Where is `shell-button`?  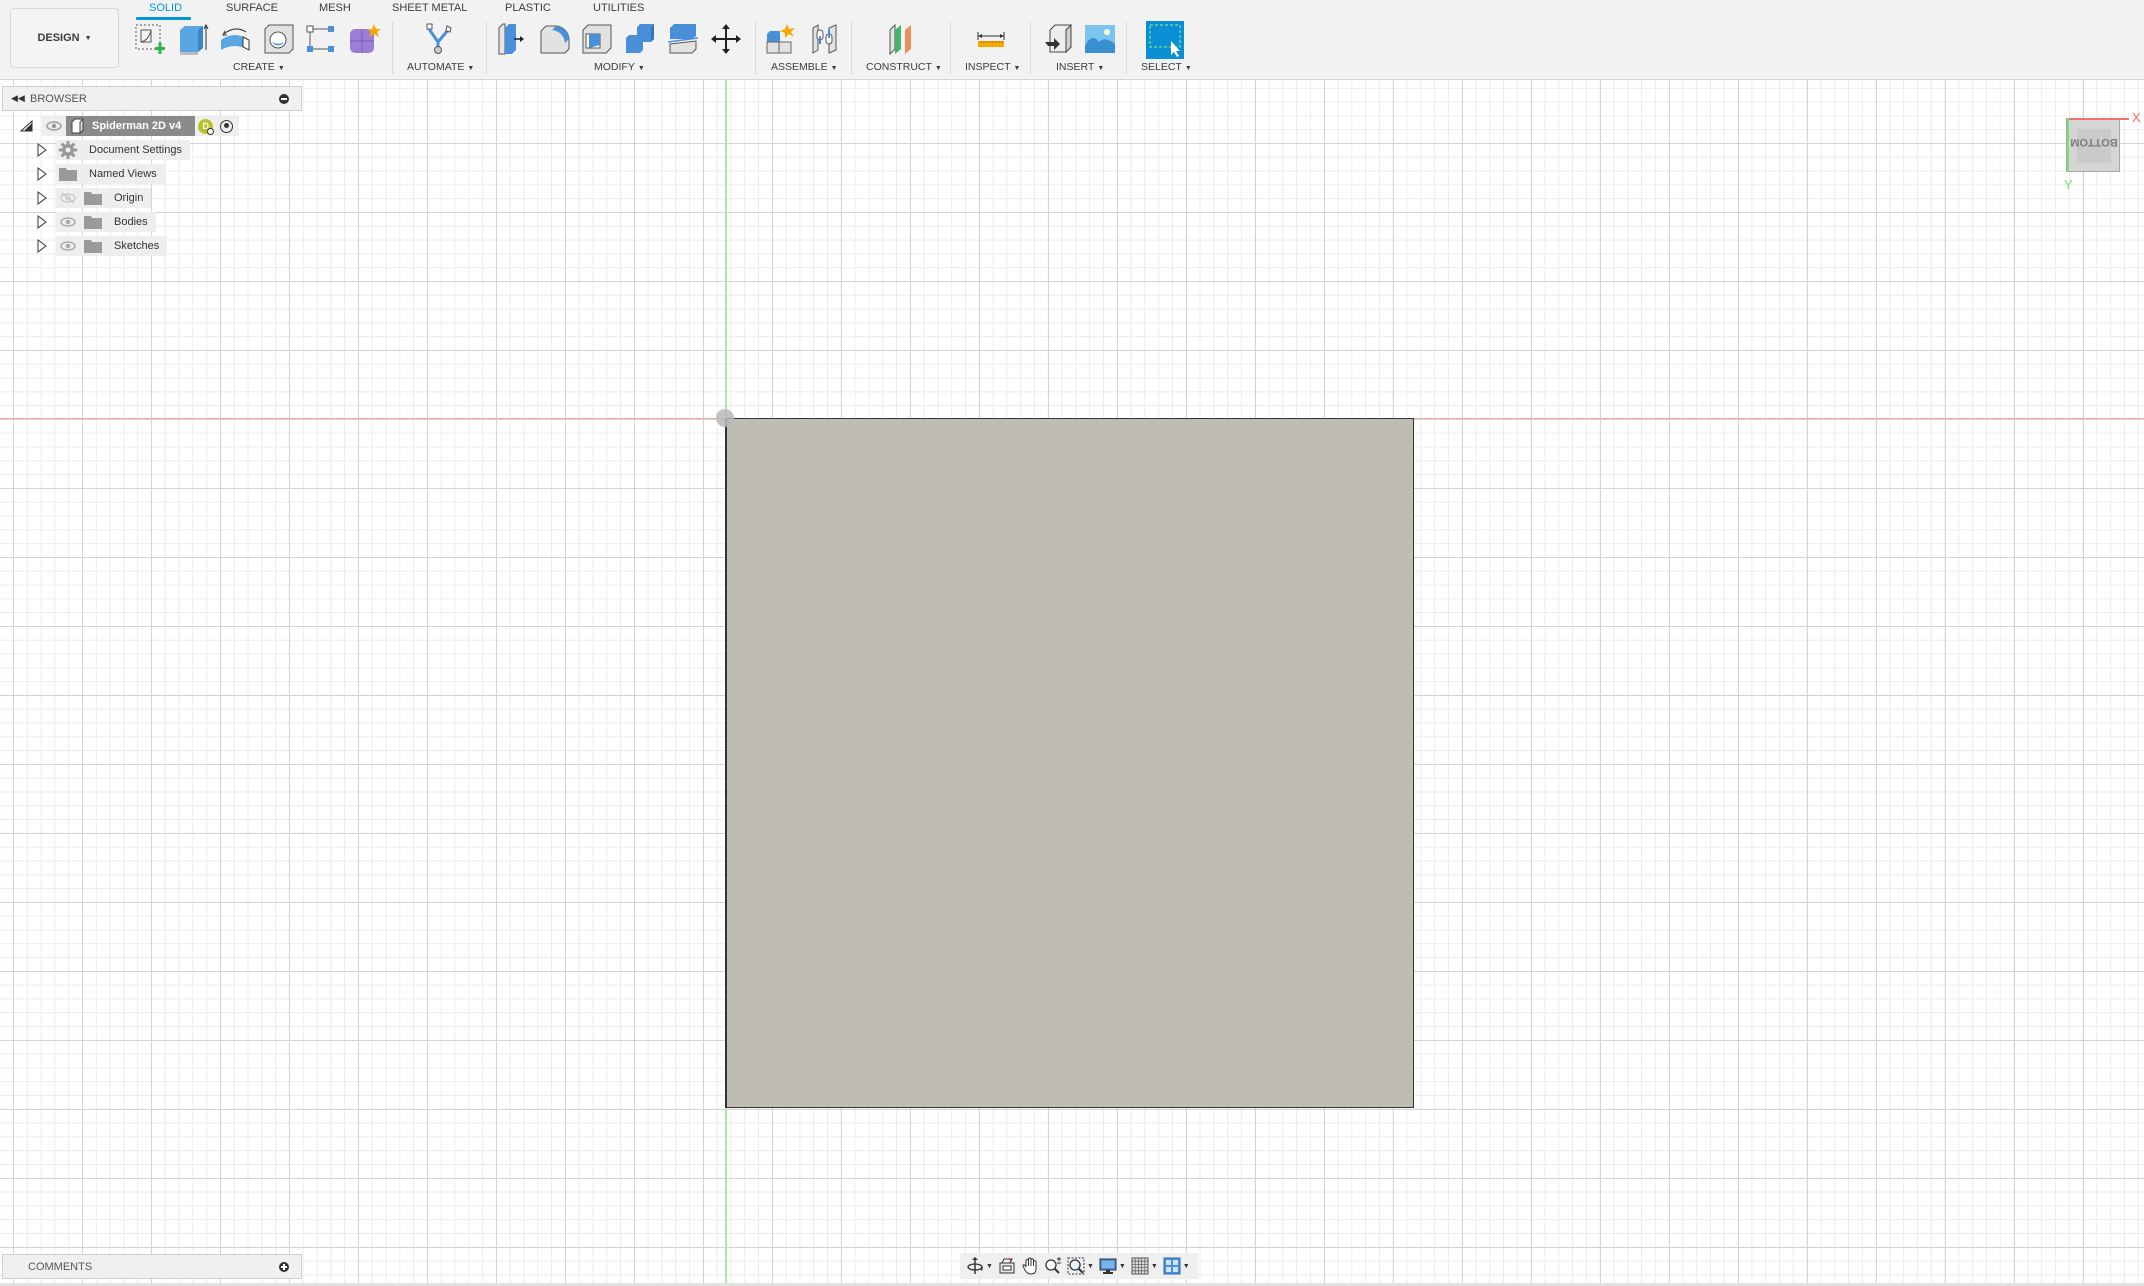 shell-button is located at coordinates (597, 39).